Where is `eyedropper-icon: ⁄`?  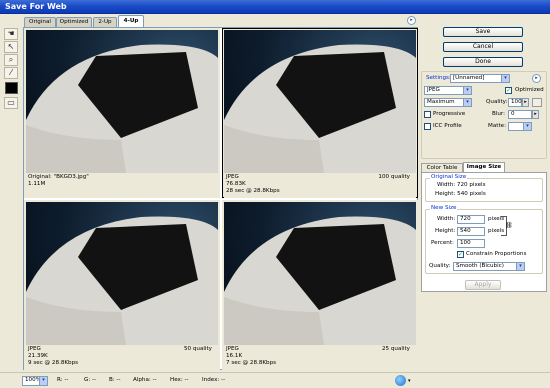
eyedropper-icon: ⁄ is located at coordinates (11, 73).